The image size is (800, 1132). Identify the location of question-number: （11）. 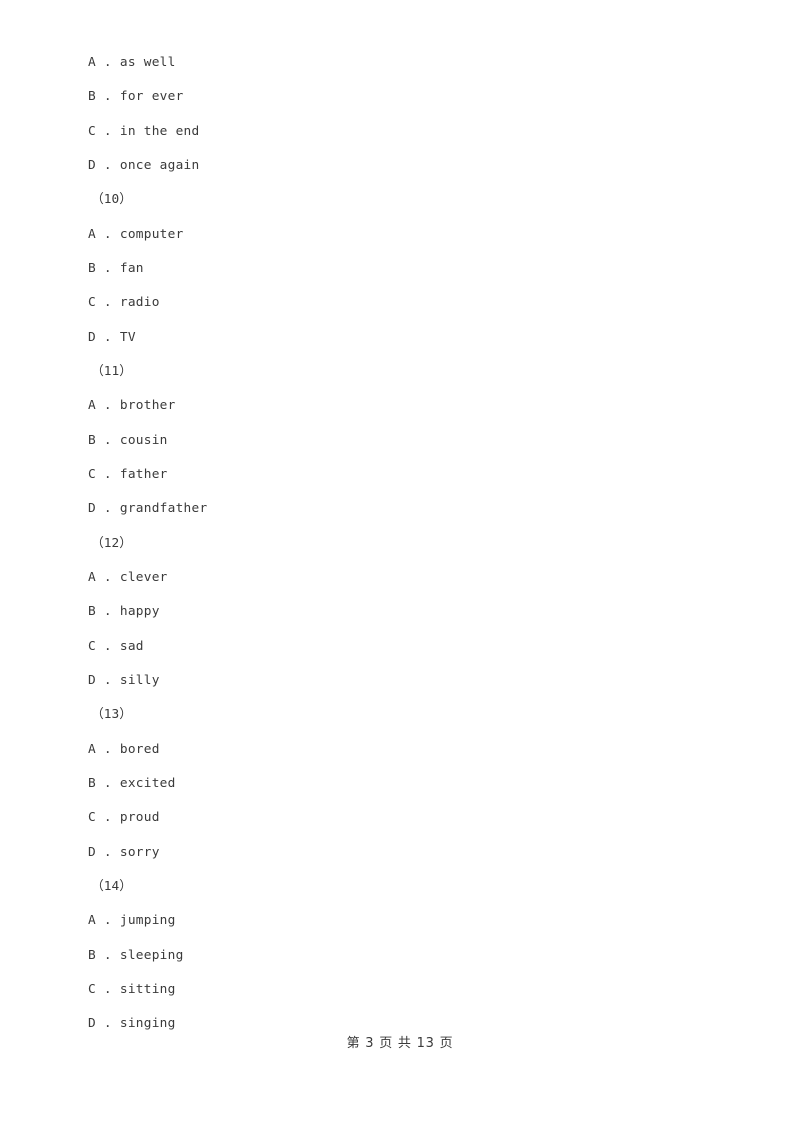
(112, 371).